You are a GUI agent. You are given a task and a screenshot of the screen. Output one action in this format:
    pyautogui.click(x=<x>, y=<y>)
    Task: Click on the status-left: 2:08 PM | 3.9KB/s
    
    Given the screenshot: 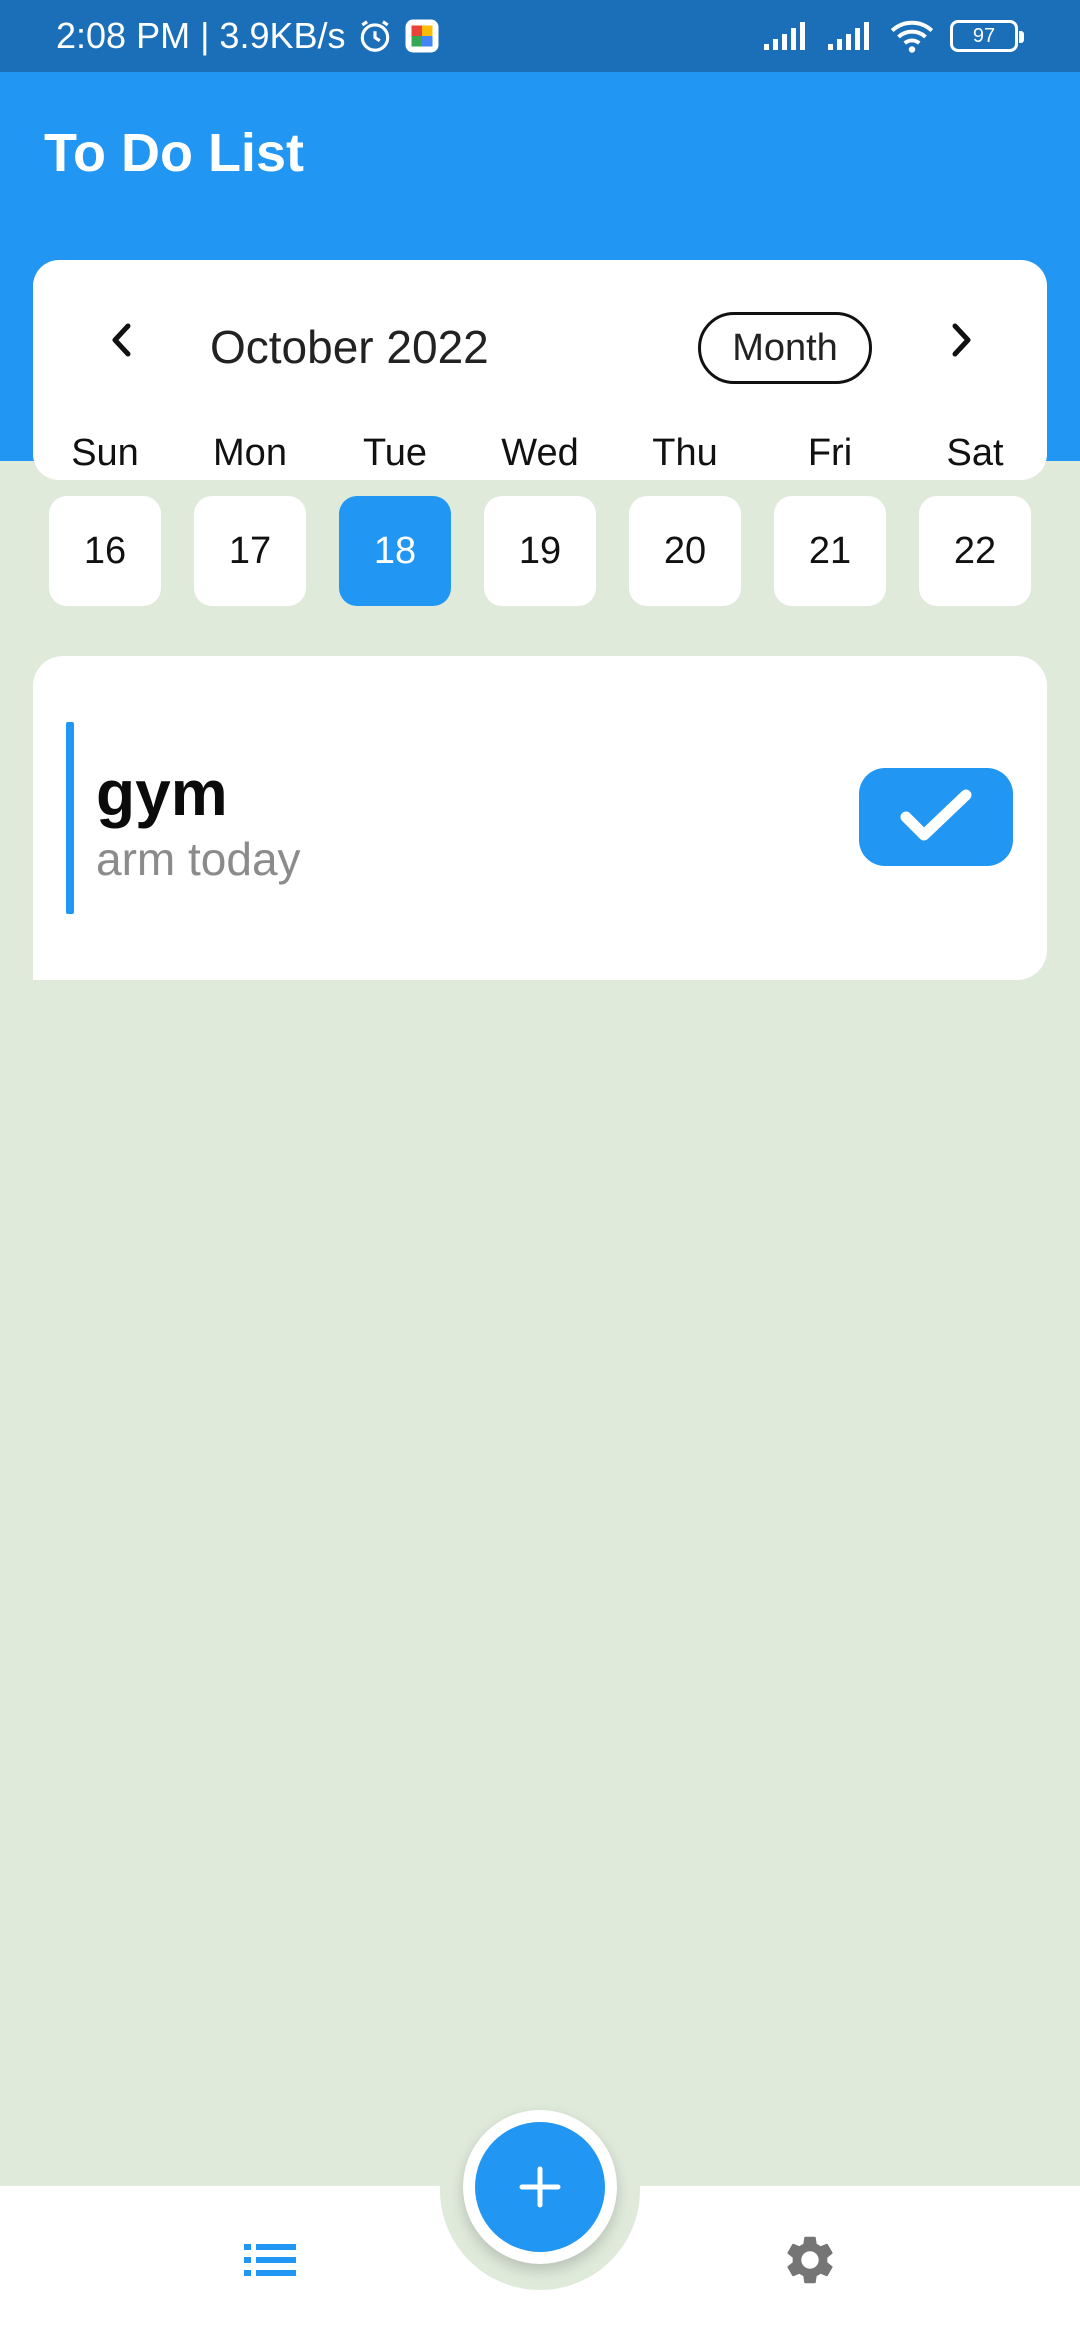 What is the action you would take?
    pyautogui.click(x=248, y=36)
    